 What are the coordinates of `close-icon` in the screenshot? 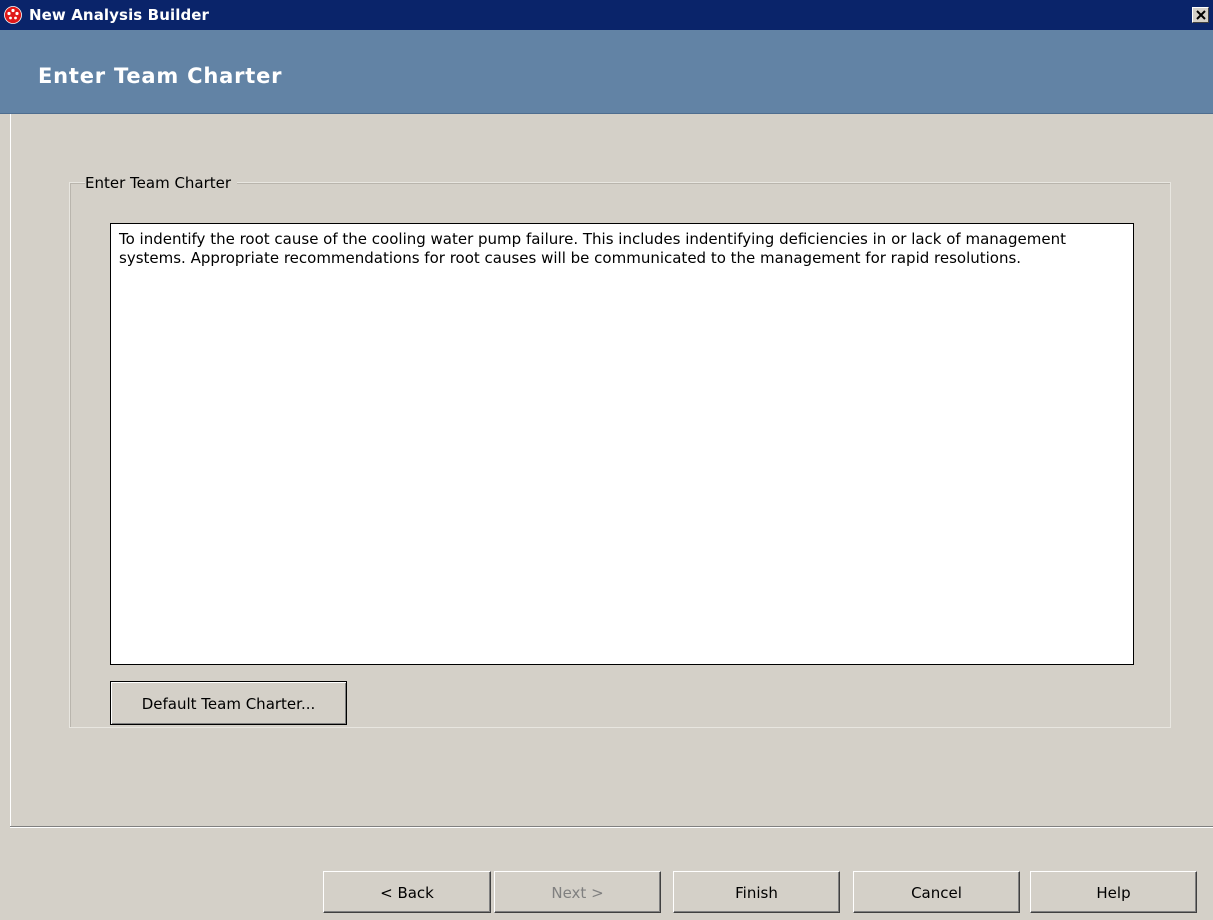 It's located at (1201, 15).